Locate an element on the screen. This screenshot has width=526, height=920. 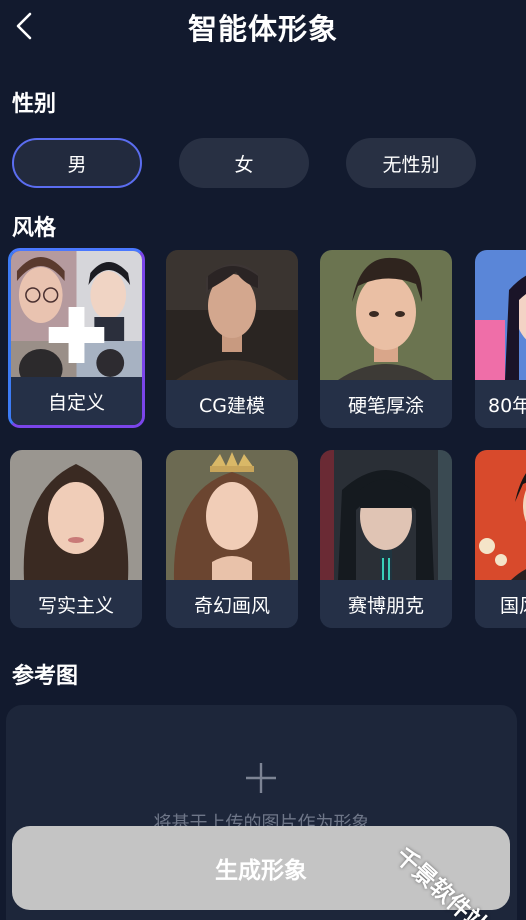
style-card-custom: 自定义 is located at coordinates (76, 338).